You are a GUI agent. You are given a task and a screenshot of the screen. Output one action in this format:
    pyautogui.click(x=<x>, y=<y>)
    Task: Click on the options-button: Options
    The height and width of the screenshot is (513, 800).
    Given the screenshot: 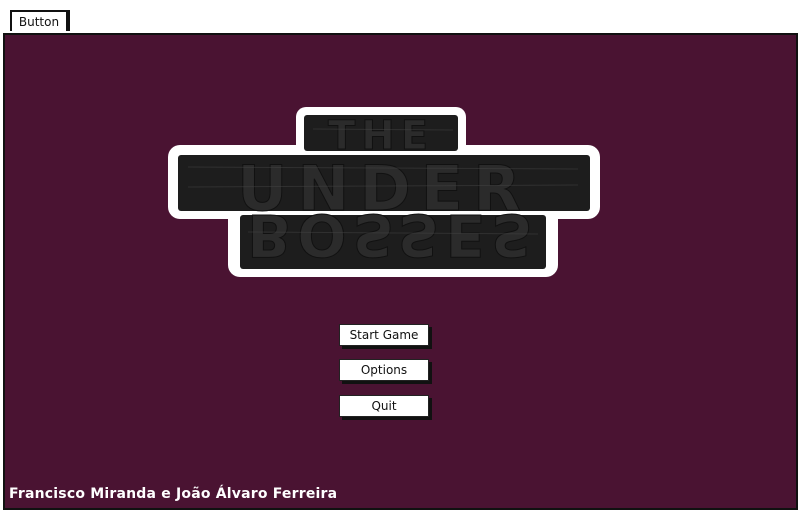 What is the action you would take?
    pyautogui.click(x=384, y=370)
    